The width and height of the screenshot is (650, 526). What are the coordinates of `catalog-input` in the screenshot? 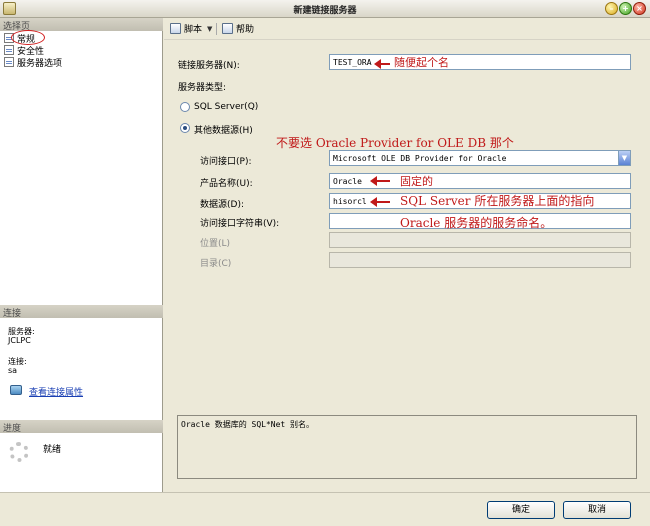 It's located at (480, 260).